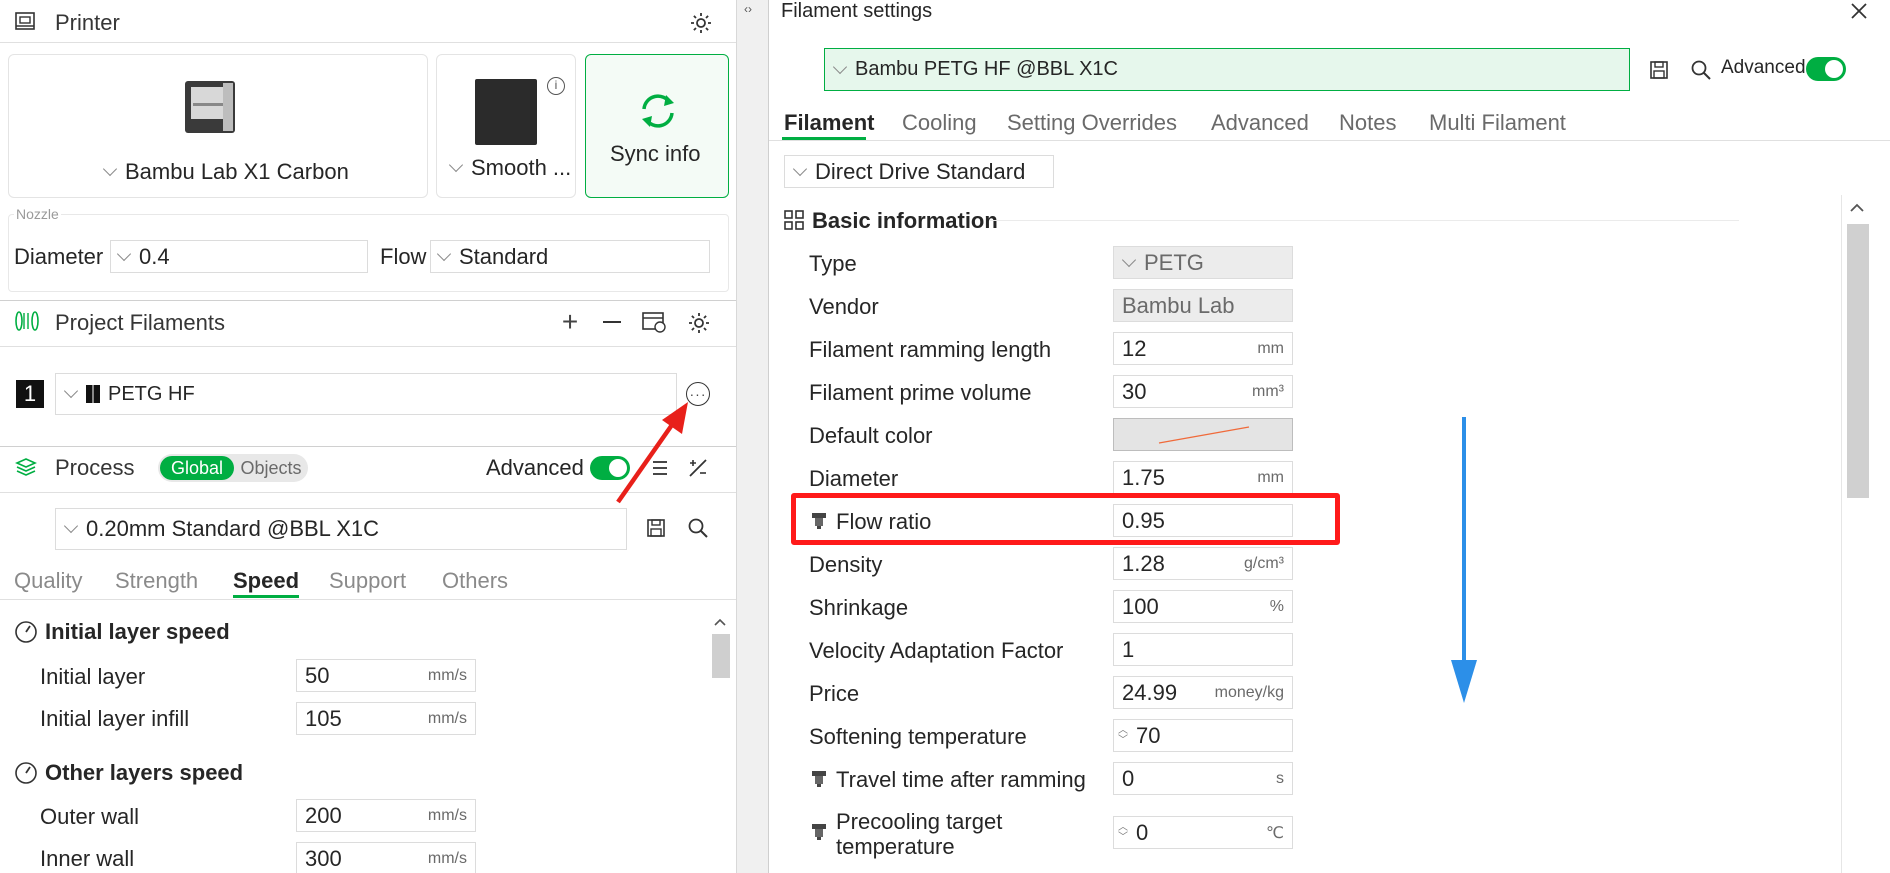  Describe the element at coordinates (115, 718) in the screenshot. I see `initial-layer-infill-label: Initial layer infill` at that location.